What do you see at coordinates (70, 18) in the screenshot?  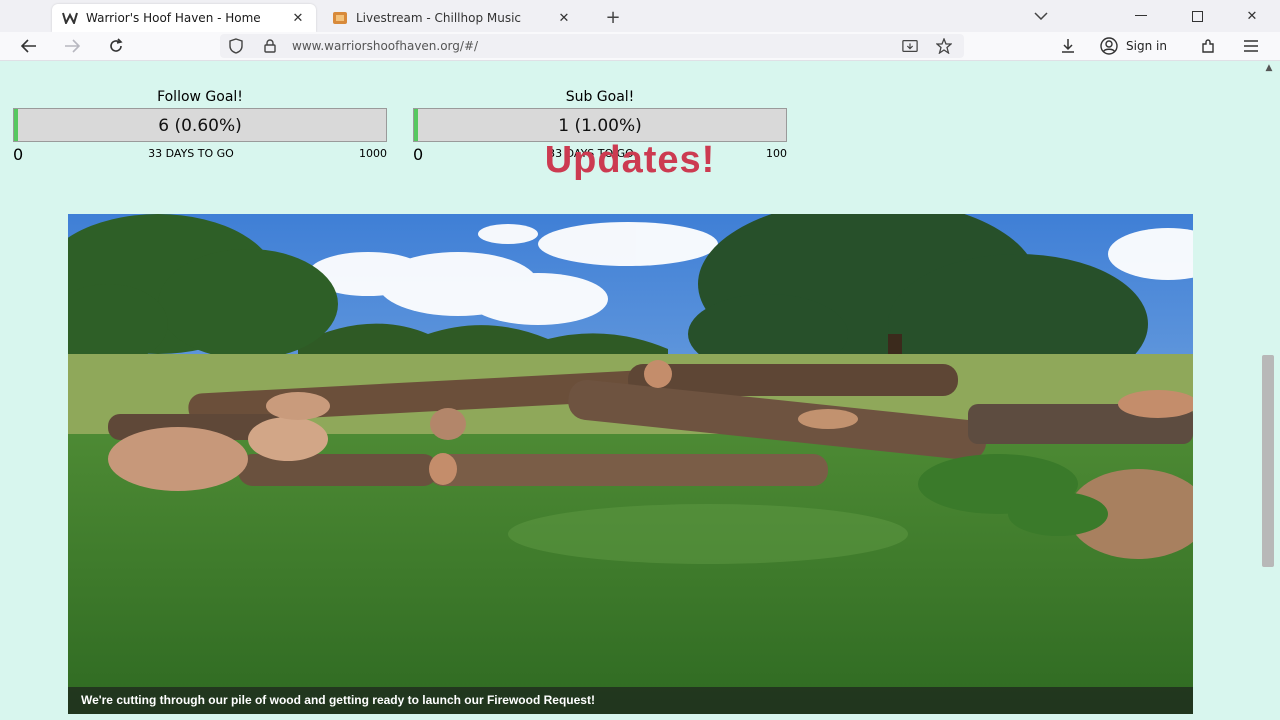 I see `w-logo-icon` at bounding box center [70, 18].